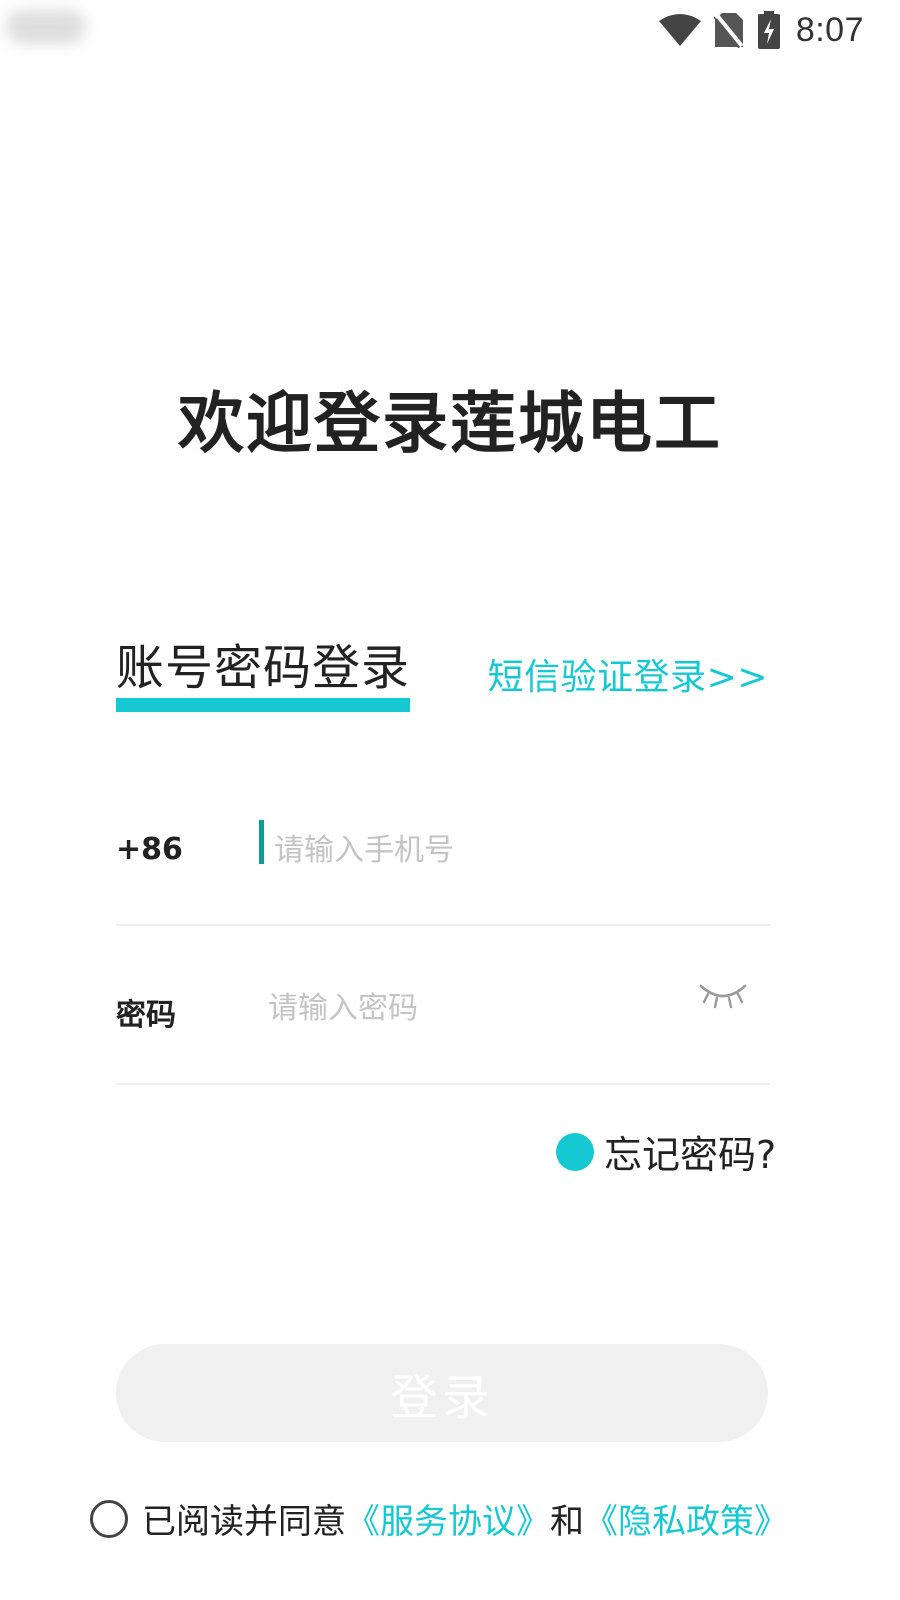 The image size is (900, 1600). What do you see at coordinates (575, 1151) in the screenshot?
I see `forgot-password-dot-icon` at bounding box center [575, 1151].